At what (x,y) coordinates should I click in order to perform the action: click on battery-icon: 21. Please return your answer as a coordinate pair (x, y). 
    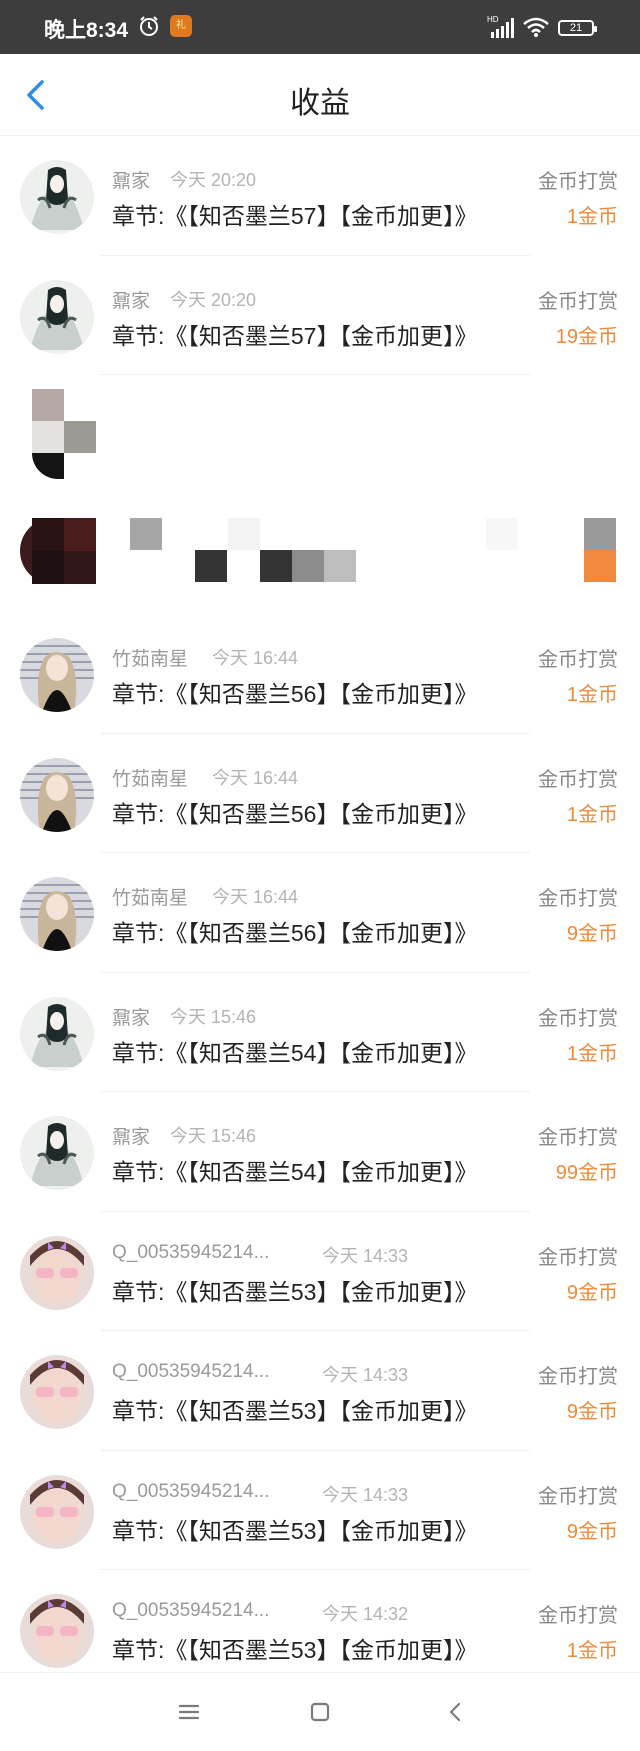
    Looking at the image, I should click on (577, 28).